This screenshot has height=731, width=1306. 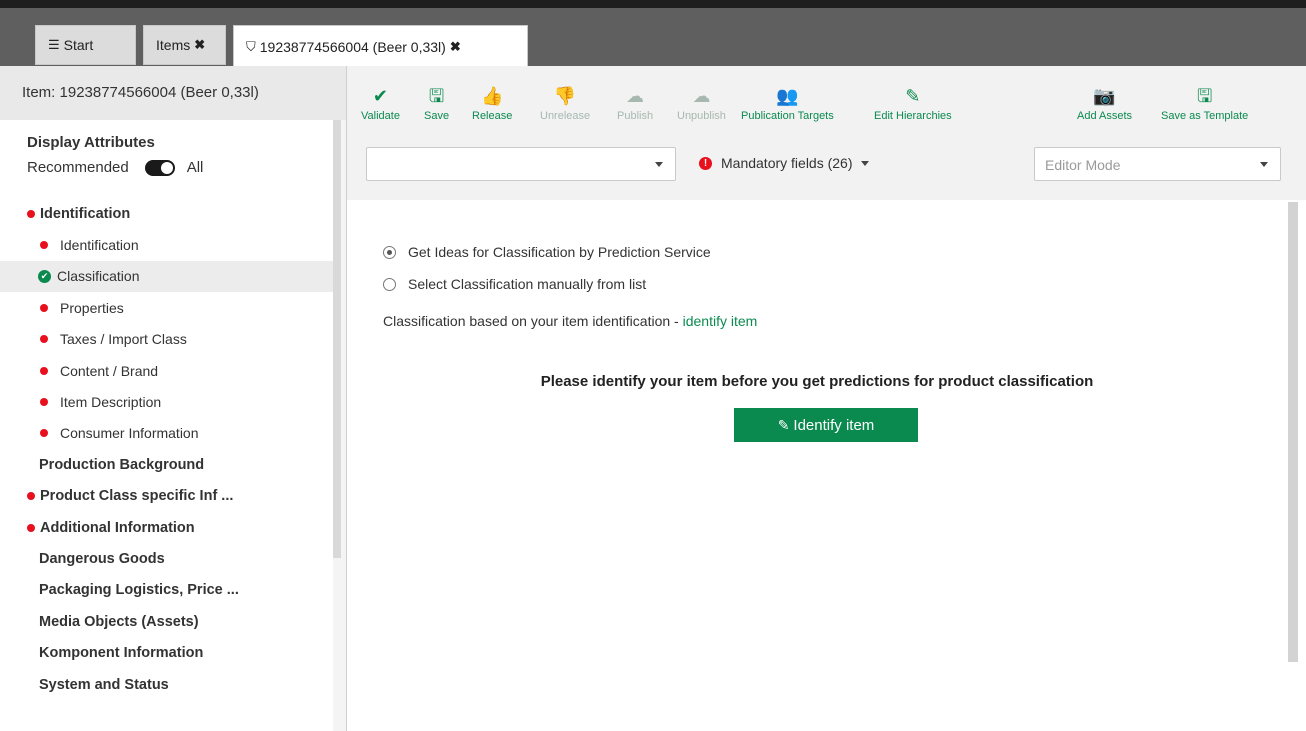 What do you see at coordinates (380, 96) in the screenshot?
I see `check-icon: ✔` at bounding box center [380, 96].